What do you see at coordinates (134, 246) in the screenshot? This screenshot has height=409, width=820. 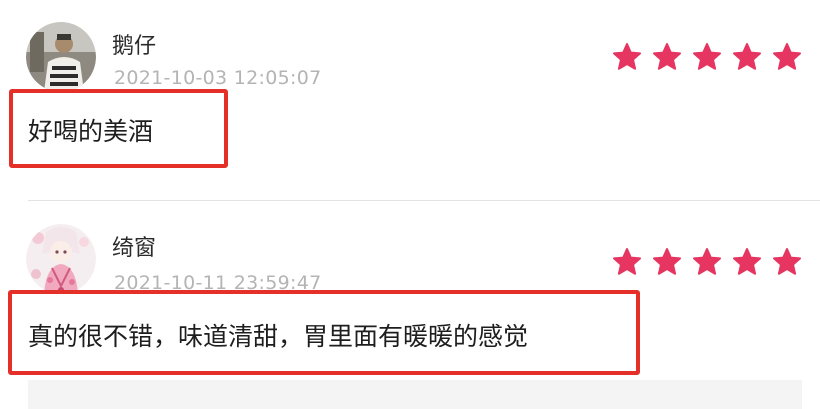 I see `username: 绮窗` at bounding box center [134, 246].